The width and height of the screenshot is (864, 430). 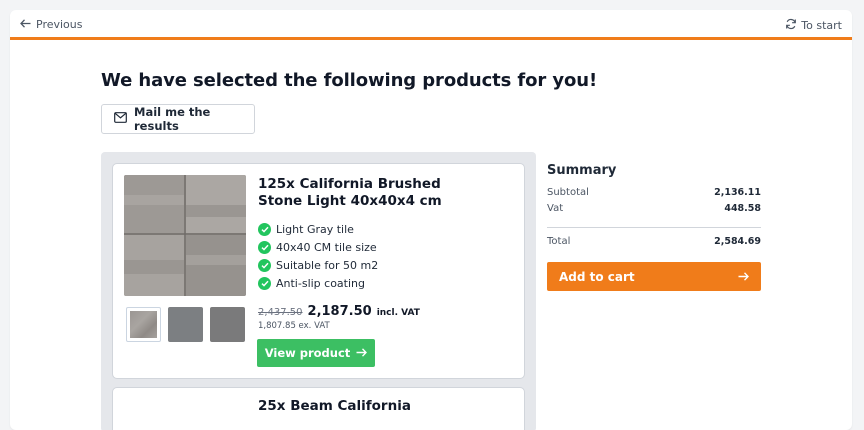 I want to click on mail-icon, so click(x=120, y=119).